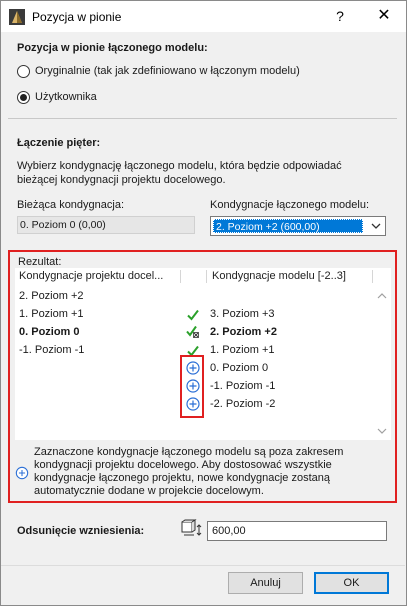 The height and width of the screenshot is (606, 407). Describe the element at coordinates (112, 48) in the screenshot. I see `position-section-title: Pozycja w pionie łączonego modelu:` at that location.